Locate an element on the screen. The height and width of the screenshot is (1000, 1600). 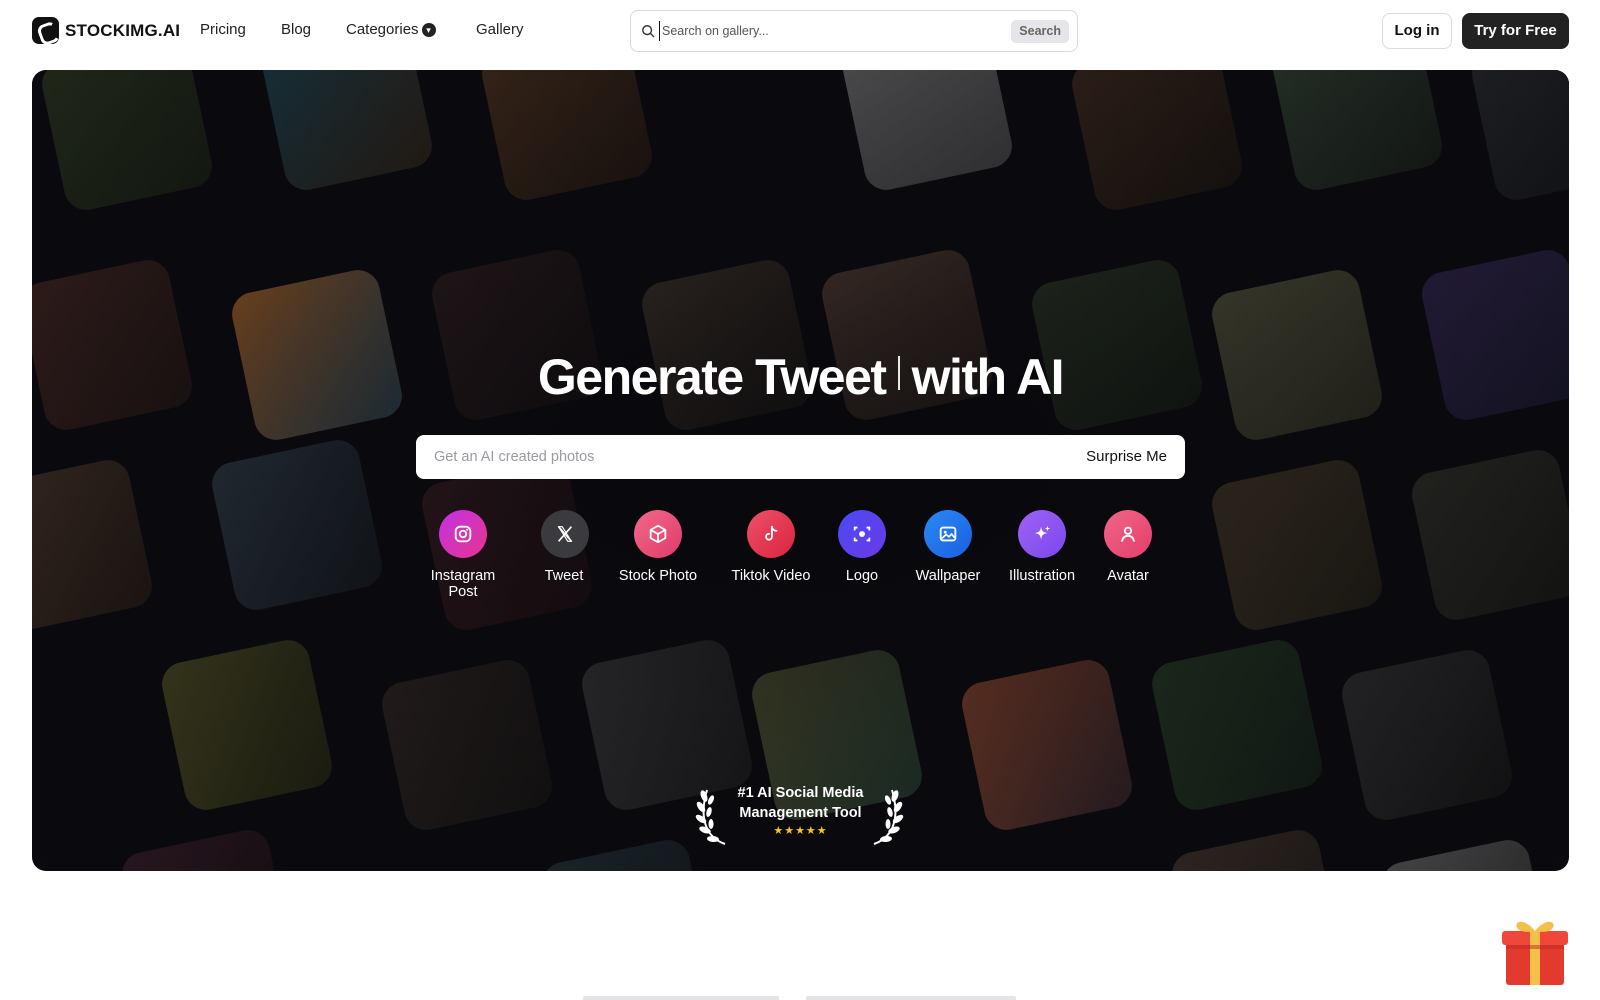
award-line-2: Management Tool is located at coordinates (800, 813).